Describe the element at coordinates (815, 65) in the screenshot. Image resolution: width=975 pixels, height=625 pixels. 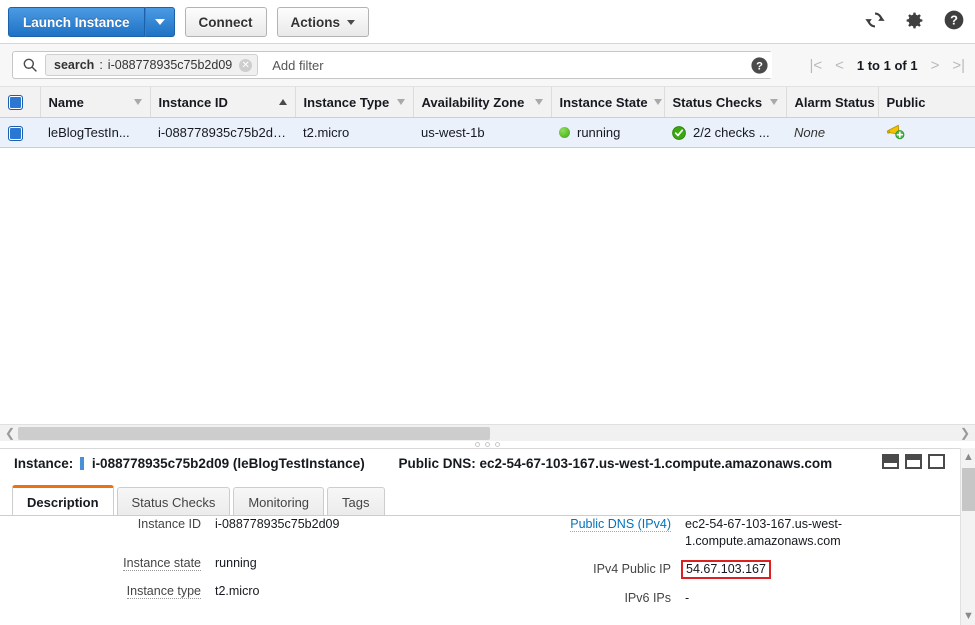
I see `first-page-button: |<` at that location.